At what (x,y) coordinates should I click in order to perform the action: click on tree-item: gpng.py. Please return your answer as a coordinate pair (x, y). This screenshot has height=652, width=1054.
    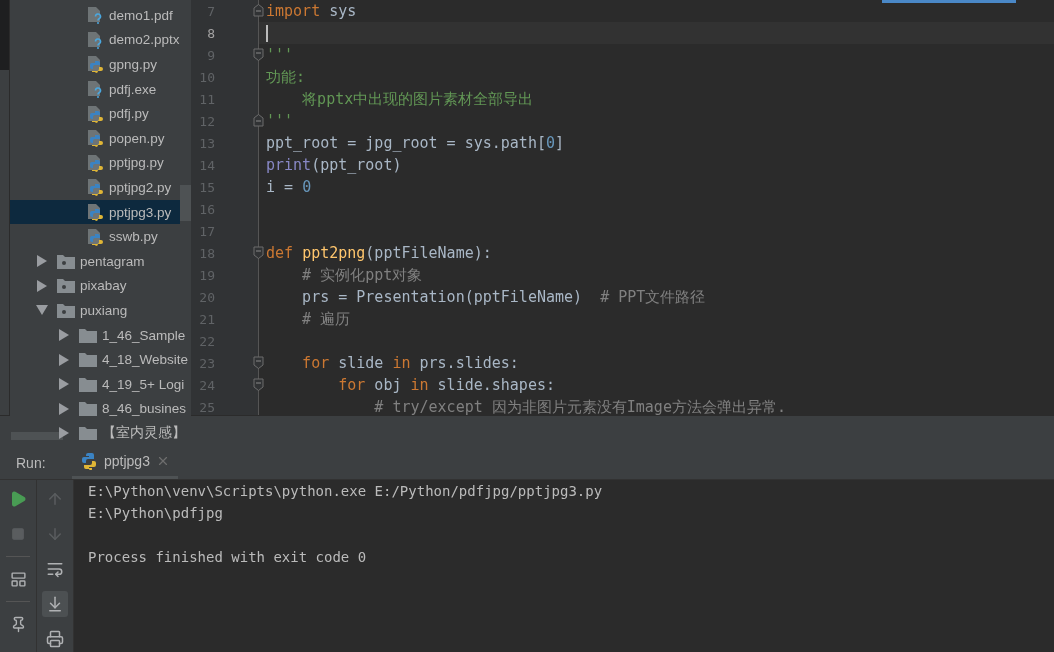
    Looking at the image, I should click on (95, 64).